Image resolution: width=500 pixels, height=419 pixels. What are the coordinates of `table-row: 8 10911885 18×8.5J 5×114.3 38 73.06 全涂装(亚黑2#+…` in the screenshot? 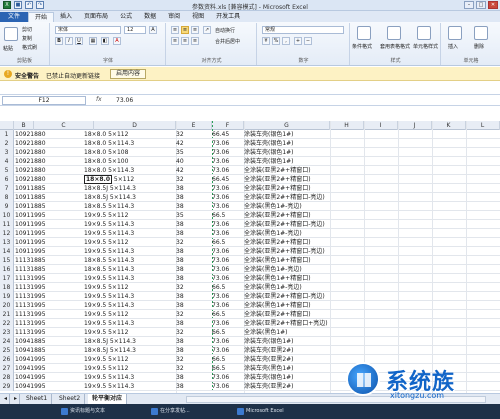 It's located at (250, 197).